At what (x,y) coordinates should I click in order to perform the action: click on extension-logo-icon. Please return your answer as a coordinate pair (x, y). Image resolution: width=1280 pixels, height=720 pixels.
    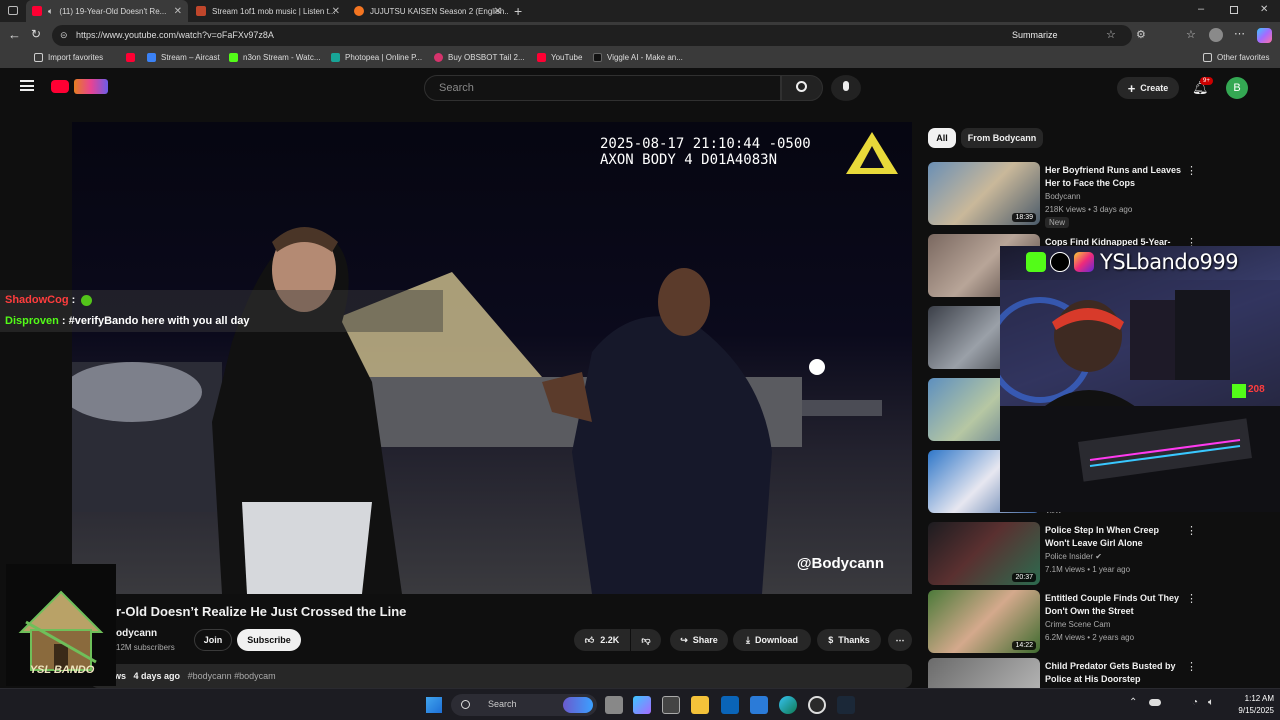
    Looking at the image, I should click on (91, 86).